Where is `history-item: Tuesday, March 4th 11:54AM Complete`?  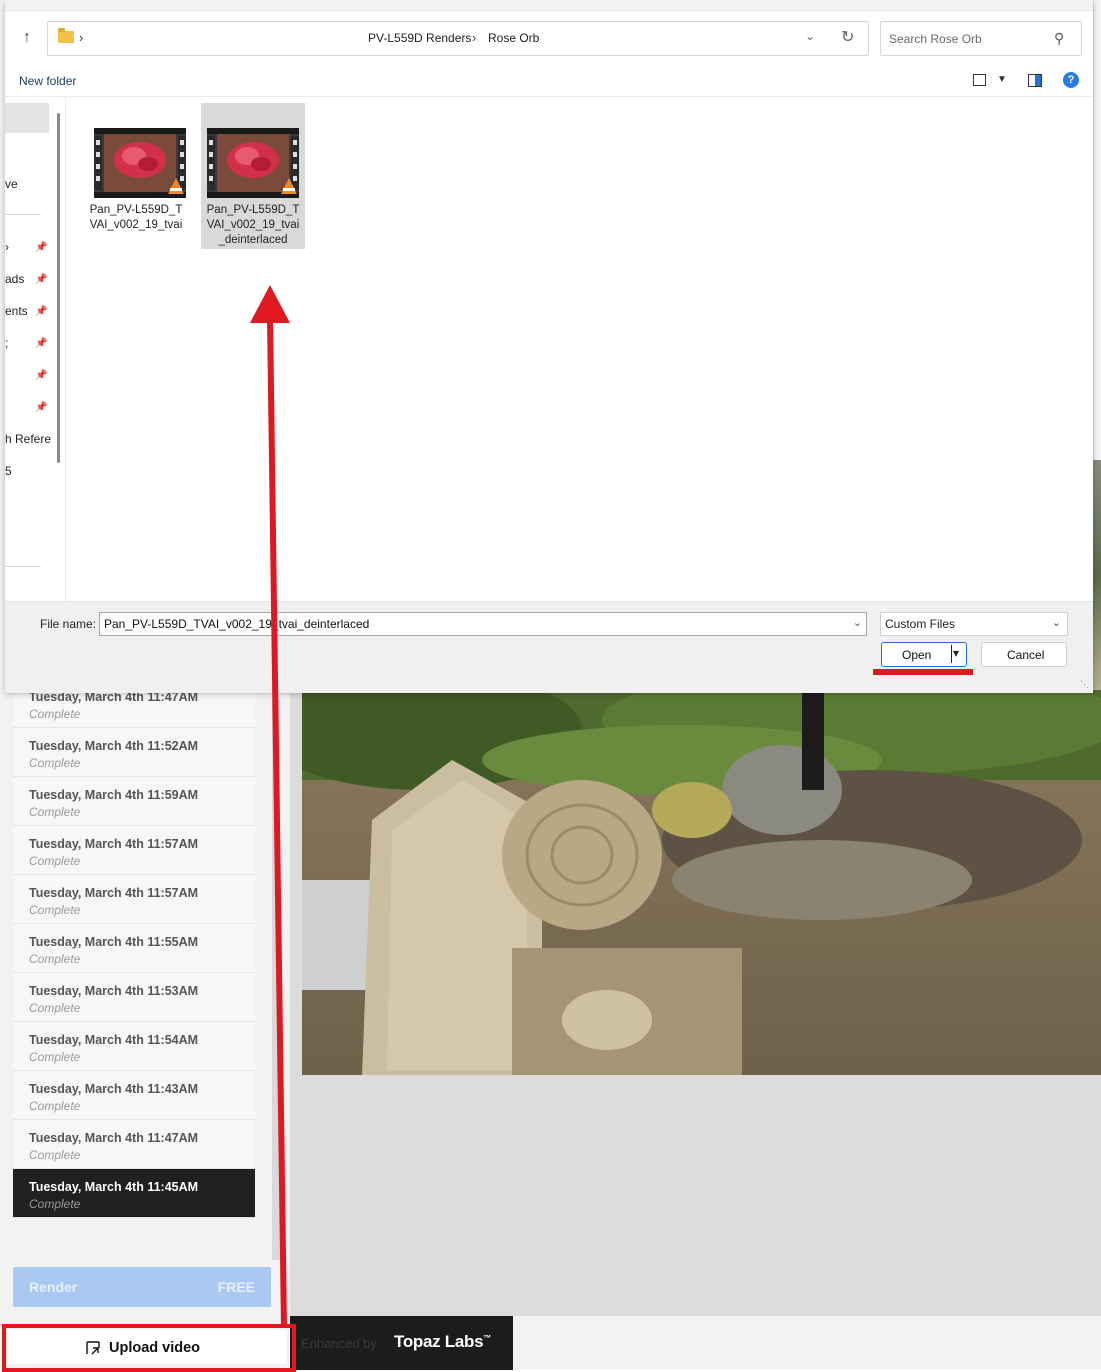 history-item: Tuesday, March 4th 11:54AM Complete is located at coordinates (134, 1046).